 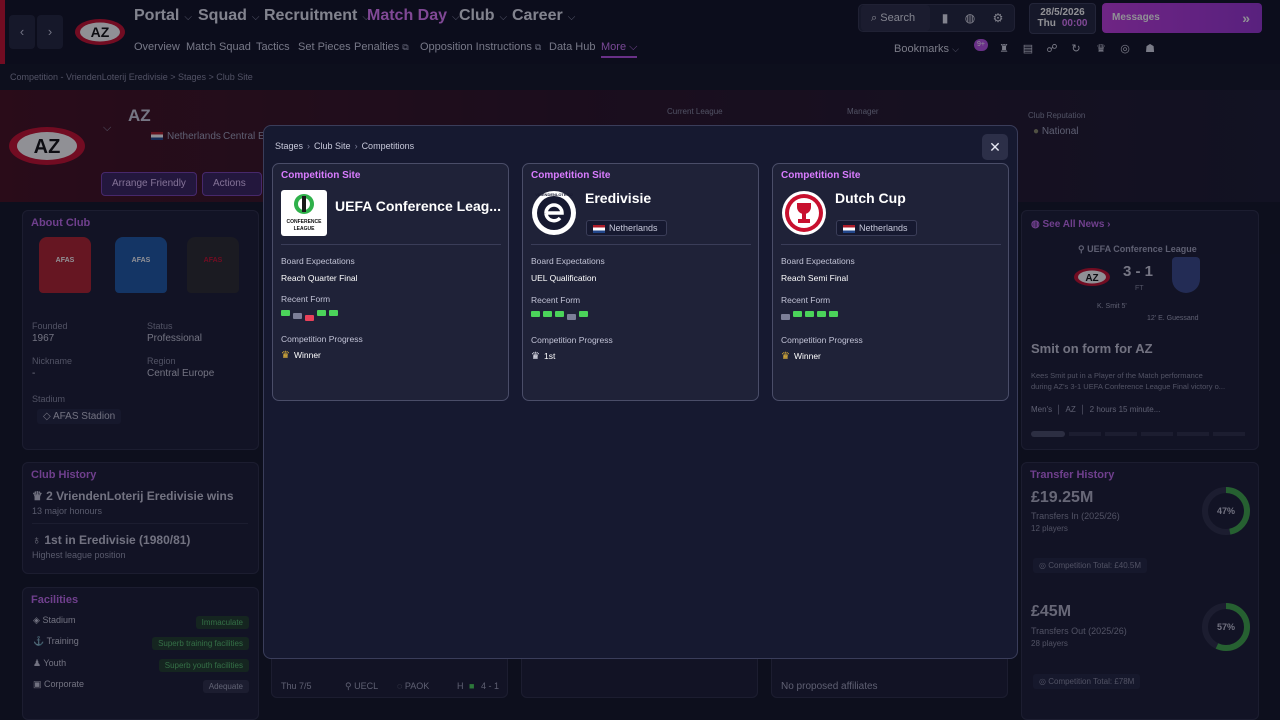 I want to click on close-icon: ✕, so click(x=995, y=147).